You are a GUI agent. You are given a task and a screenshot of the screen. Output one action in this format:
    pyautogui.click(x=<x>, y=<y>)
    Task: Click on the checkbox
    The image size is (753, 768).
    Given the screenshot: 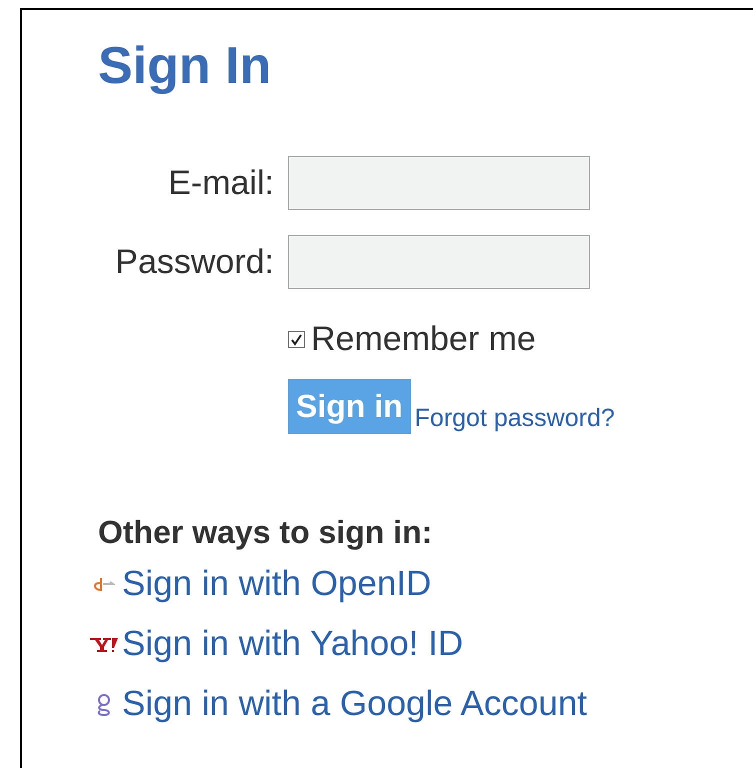 What is the action you would take?
    pyautogui.click(x=296, y=339)
    